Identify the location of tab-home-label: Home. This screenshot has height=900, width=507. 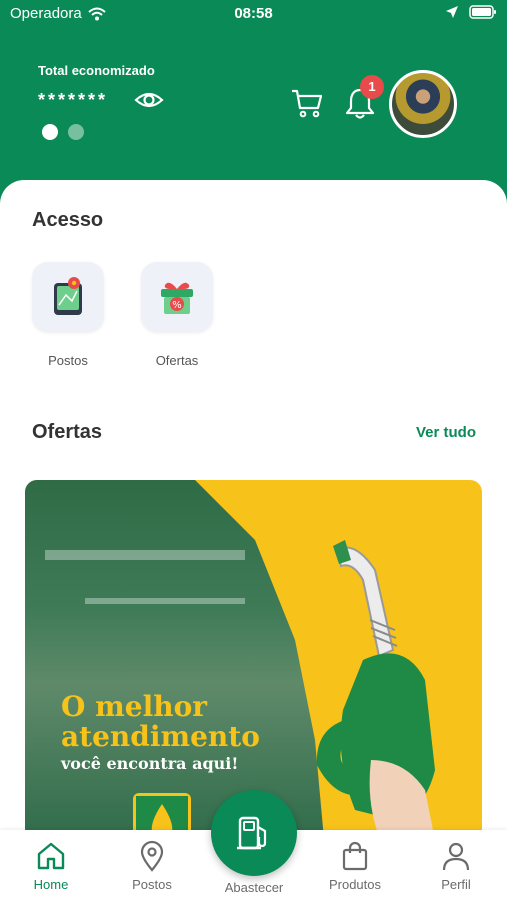
(51, 884).